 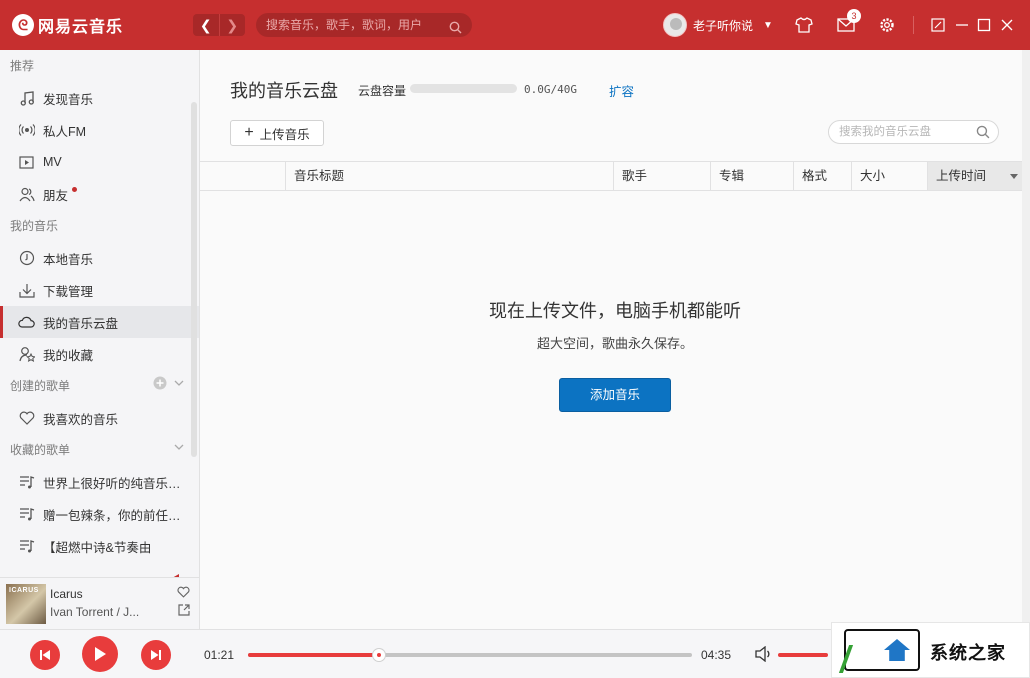 I want to click on sidebar-item-label: MV, so click(x=52, y=162).